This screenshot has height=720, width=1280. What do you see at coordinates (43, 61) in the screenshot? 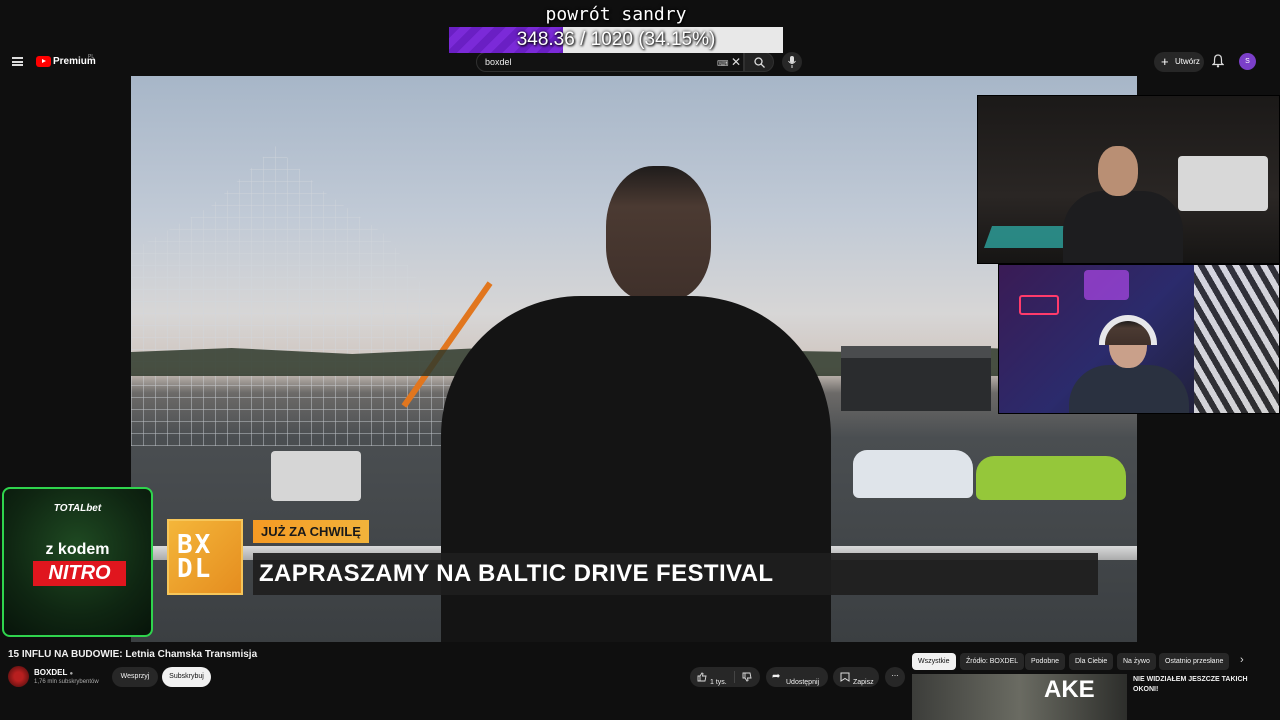
I see `youtube-logo` at bounding box center [43, 61].